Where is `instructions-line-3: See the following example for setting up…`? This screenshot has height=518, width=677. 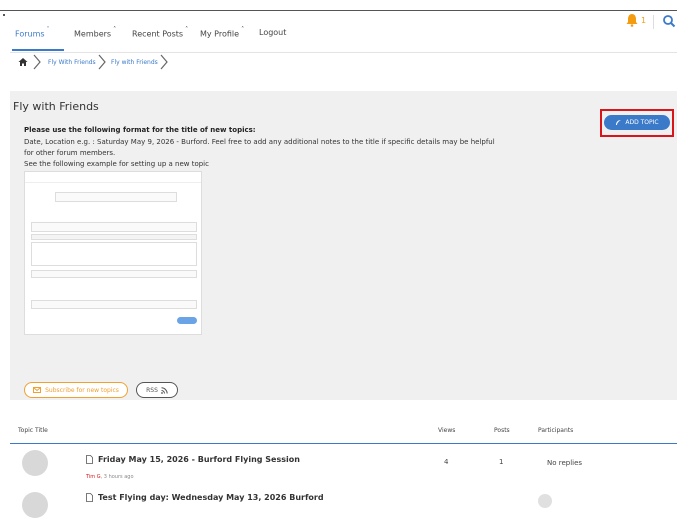 instructions-line-3: See the following example for setting up… is located at coordinates (116, 164).